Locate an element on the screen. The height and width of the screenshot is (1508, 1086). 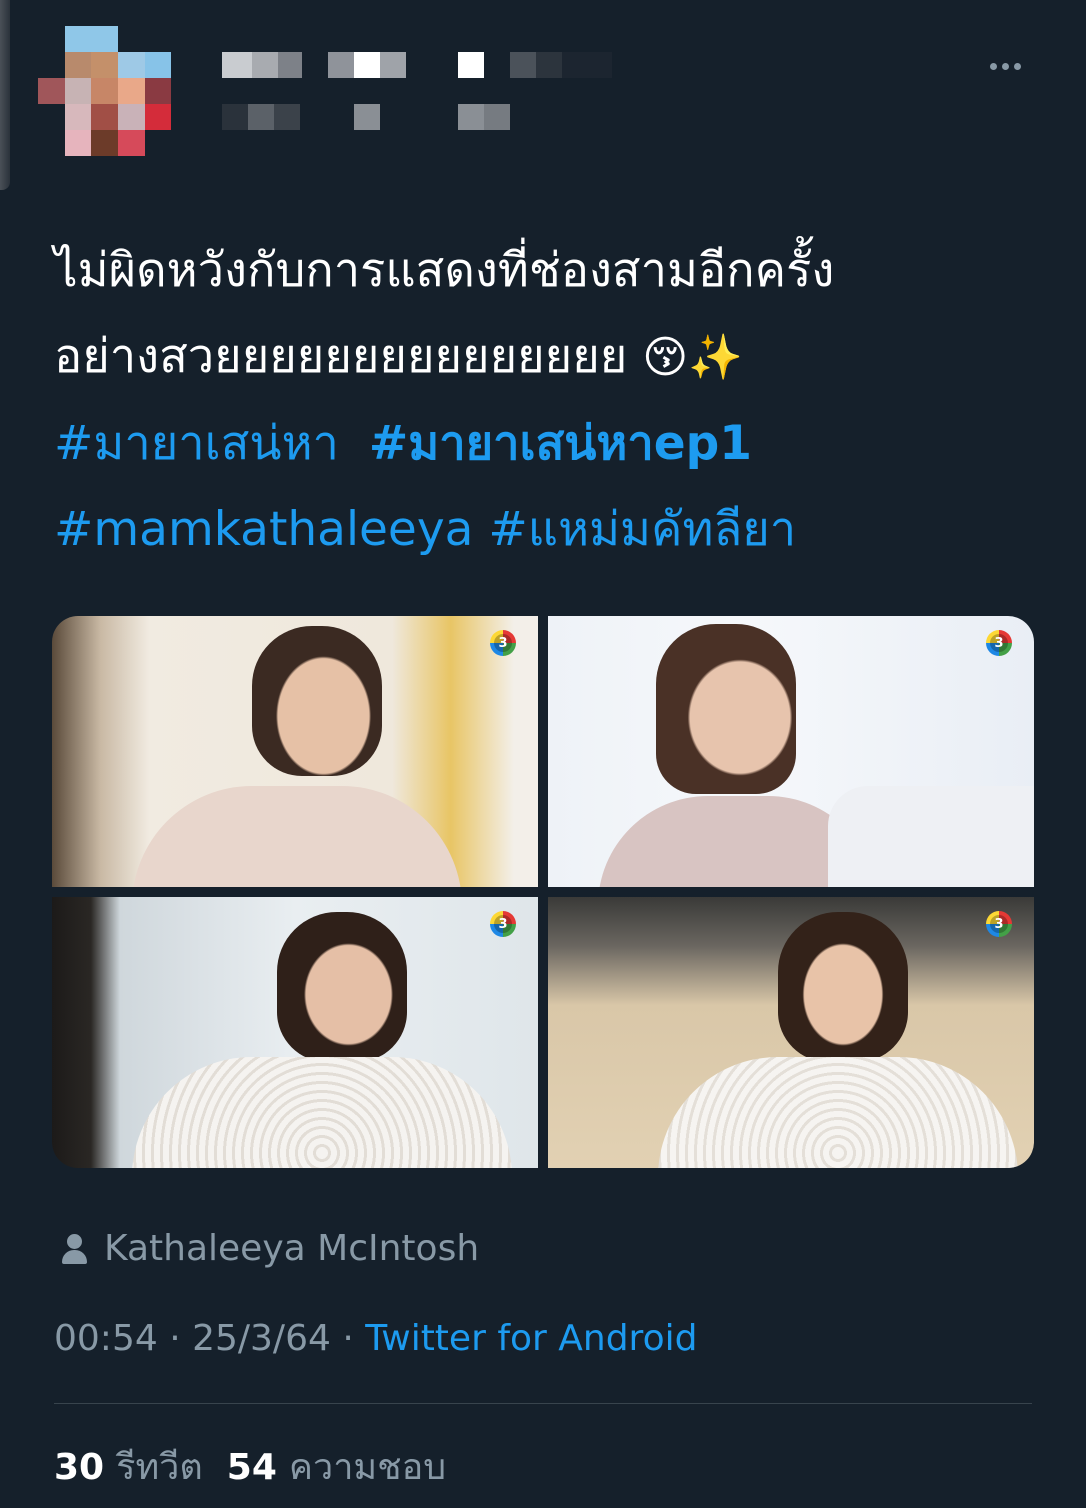
tweet-date: 25/3/64 is located at coordinates (261, 1338).